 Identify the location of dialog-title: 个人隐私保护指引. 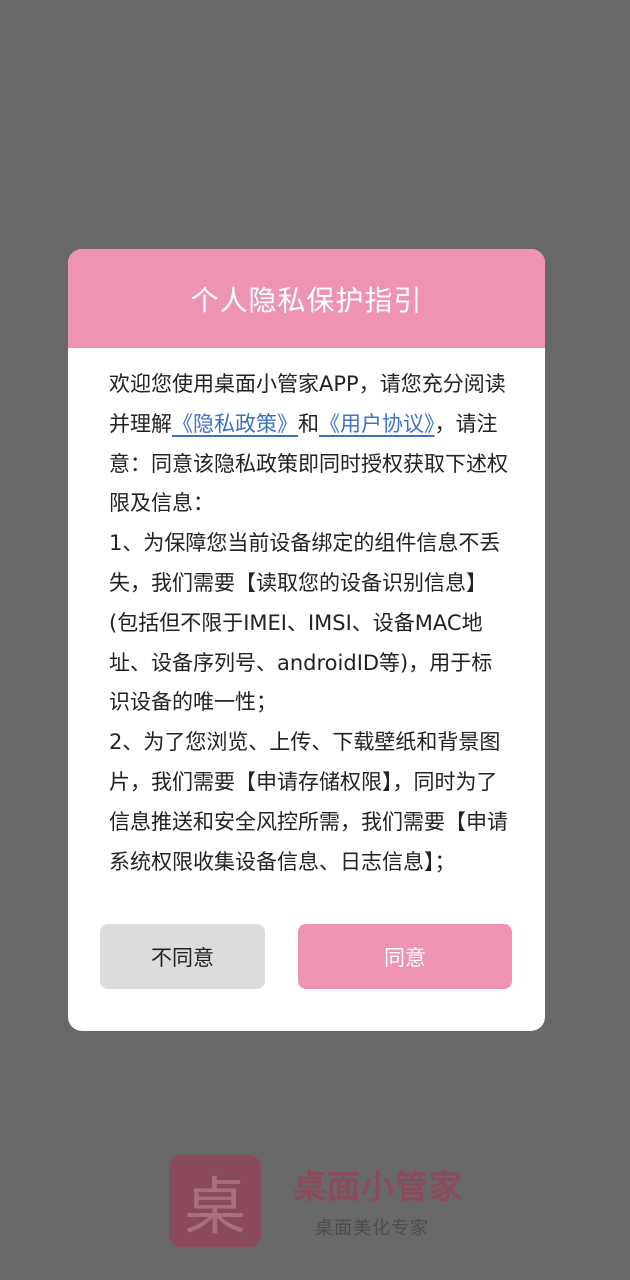
(306, 300).